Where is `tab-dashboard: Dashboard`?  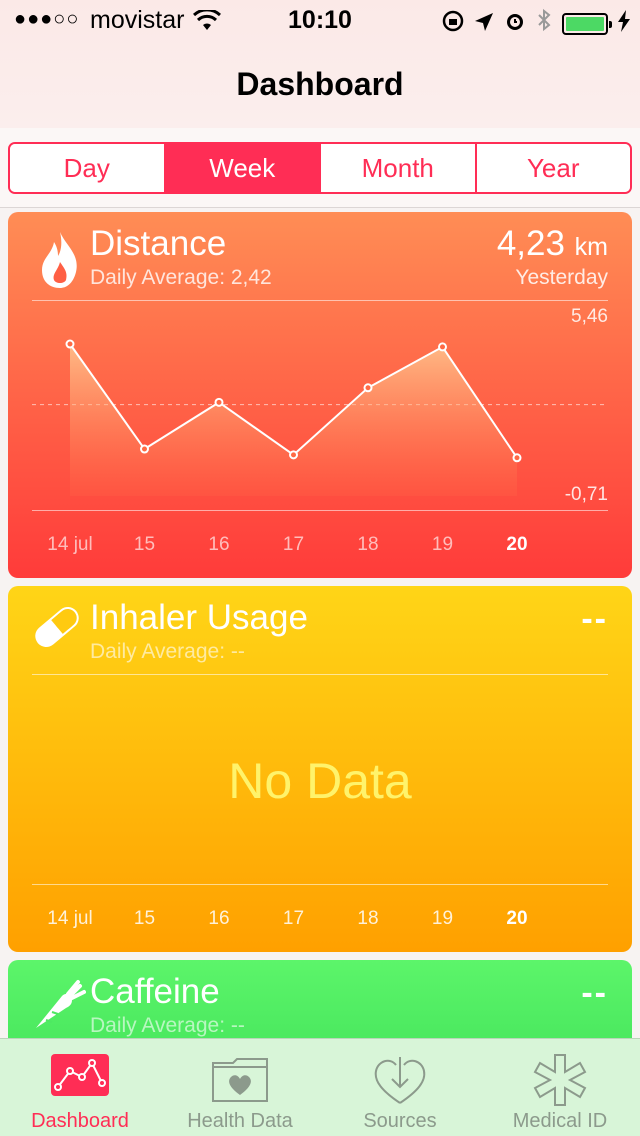
tab-dashboard: Dashboard is located at coordinates (80, 1087).